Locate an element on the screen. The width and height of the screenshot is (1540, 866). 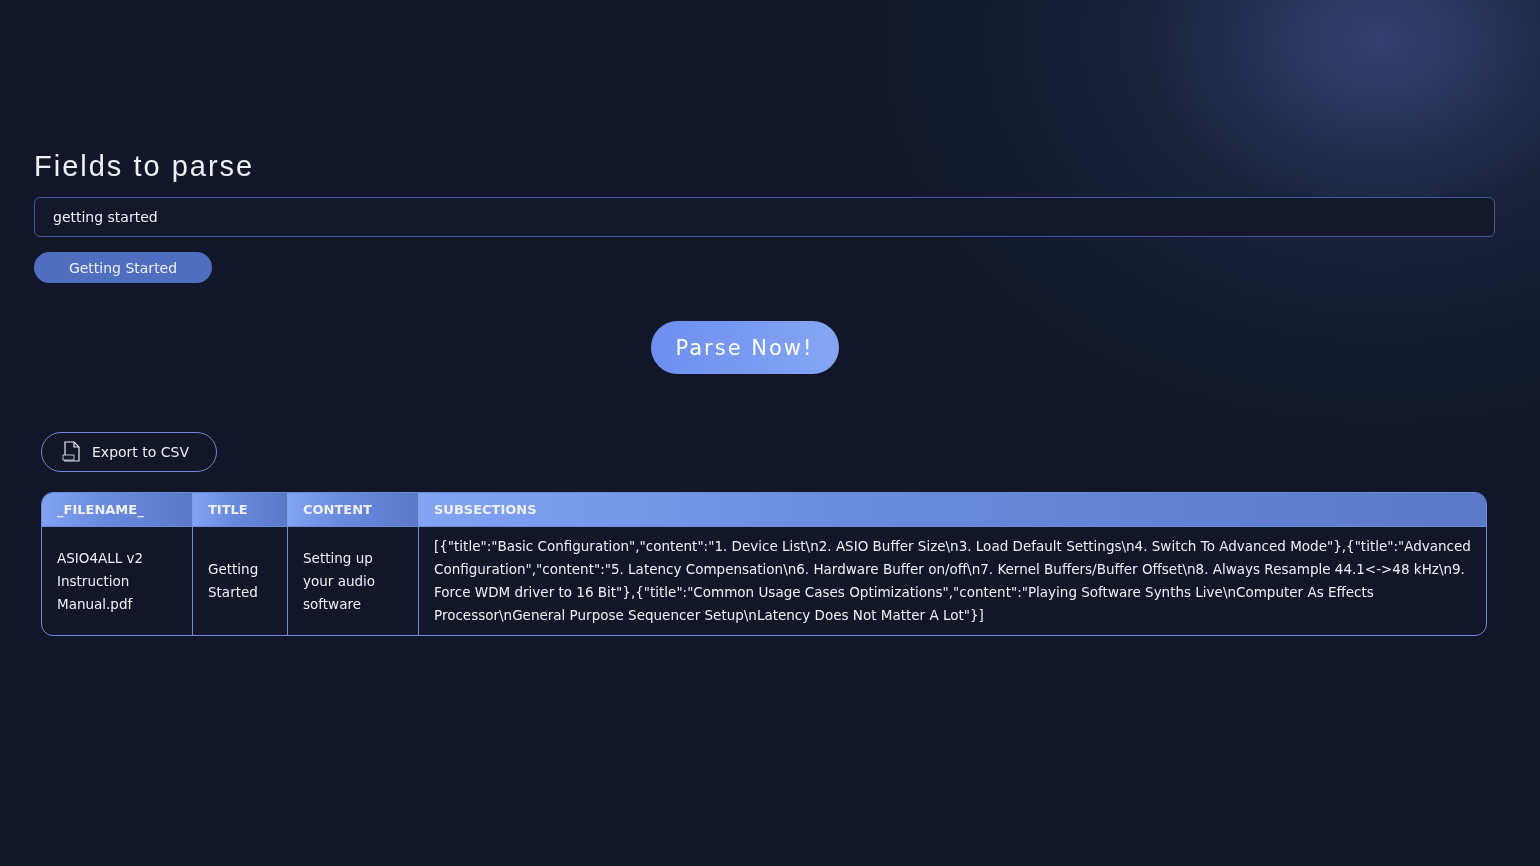
column-header: SUBSECTIONS is located at coordinates (952, 509).